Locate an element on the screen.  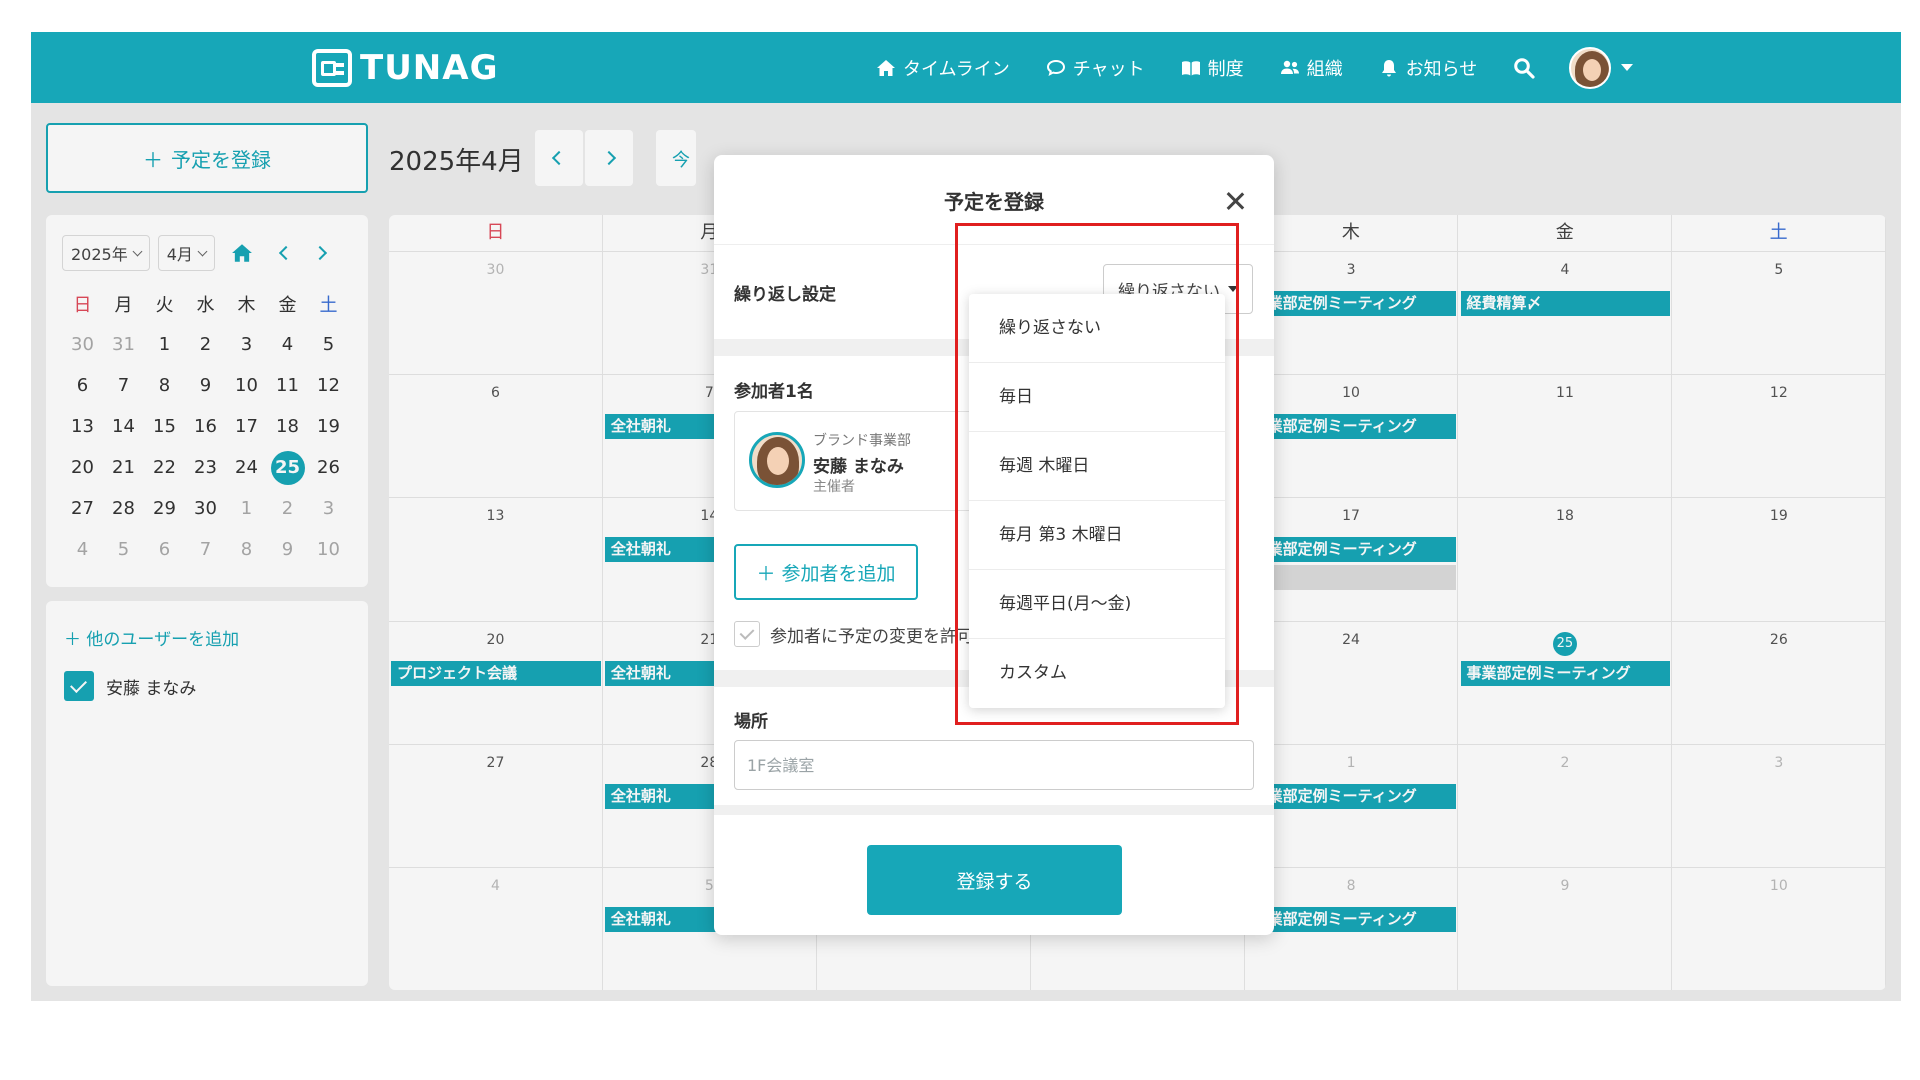
book-icon is located at coordinates (1190, 67).